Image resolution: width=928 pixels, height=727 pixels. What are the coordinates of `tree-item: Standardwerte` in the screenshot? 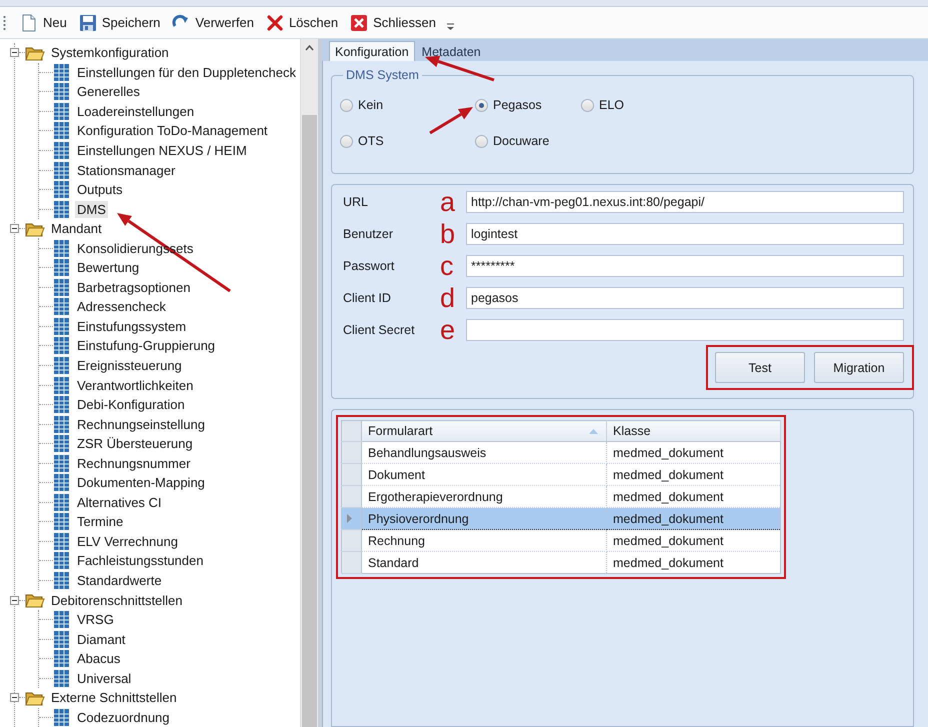 It's located at (119, 581).